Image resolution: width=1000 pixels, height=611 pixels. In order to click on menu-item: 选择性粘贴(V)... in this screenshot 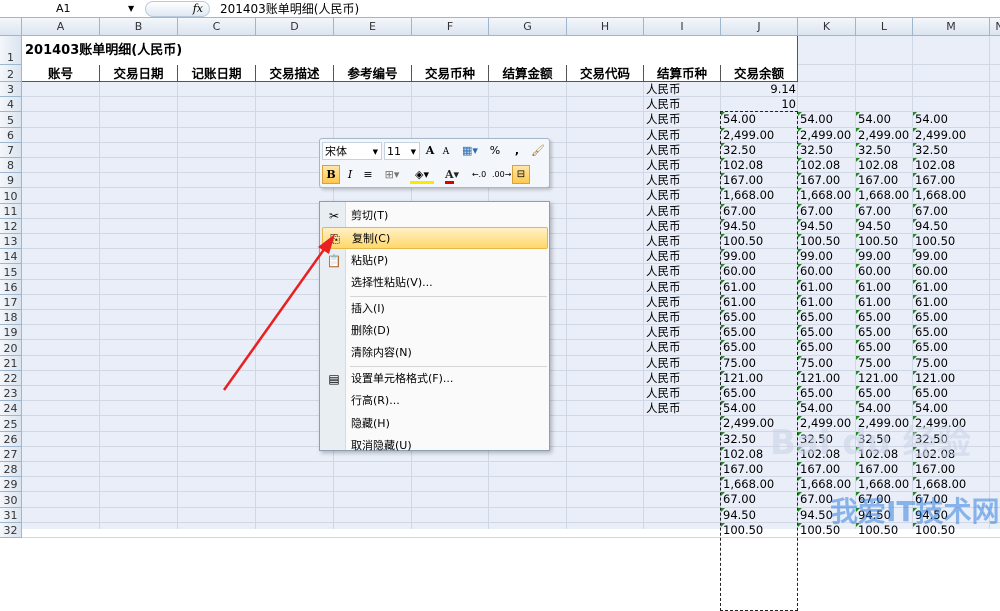, I will do `click(435, 283)`.